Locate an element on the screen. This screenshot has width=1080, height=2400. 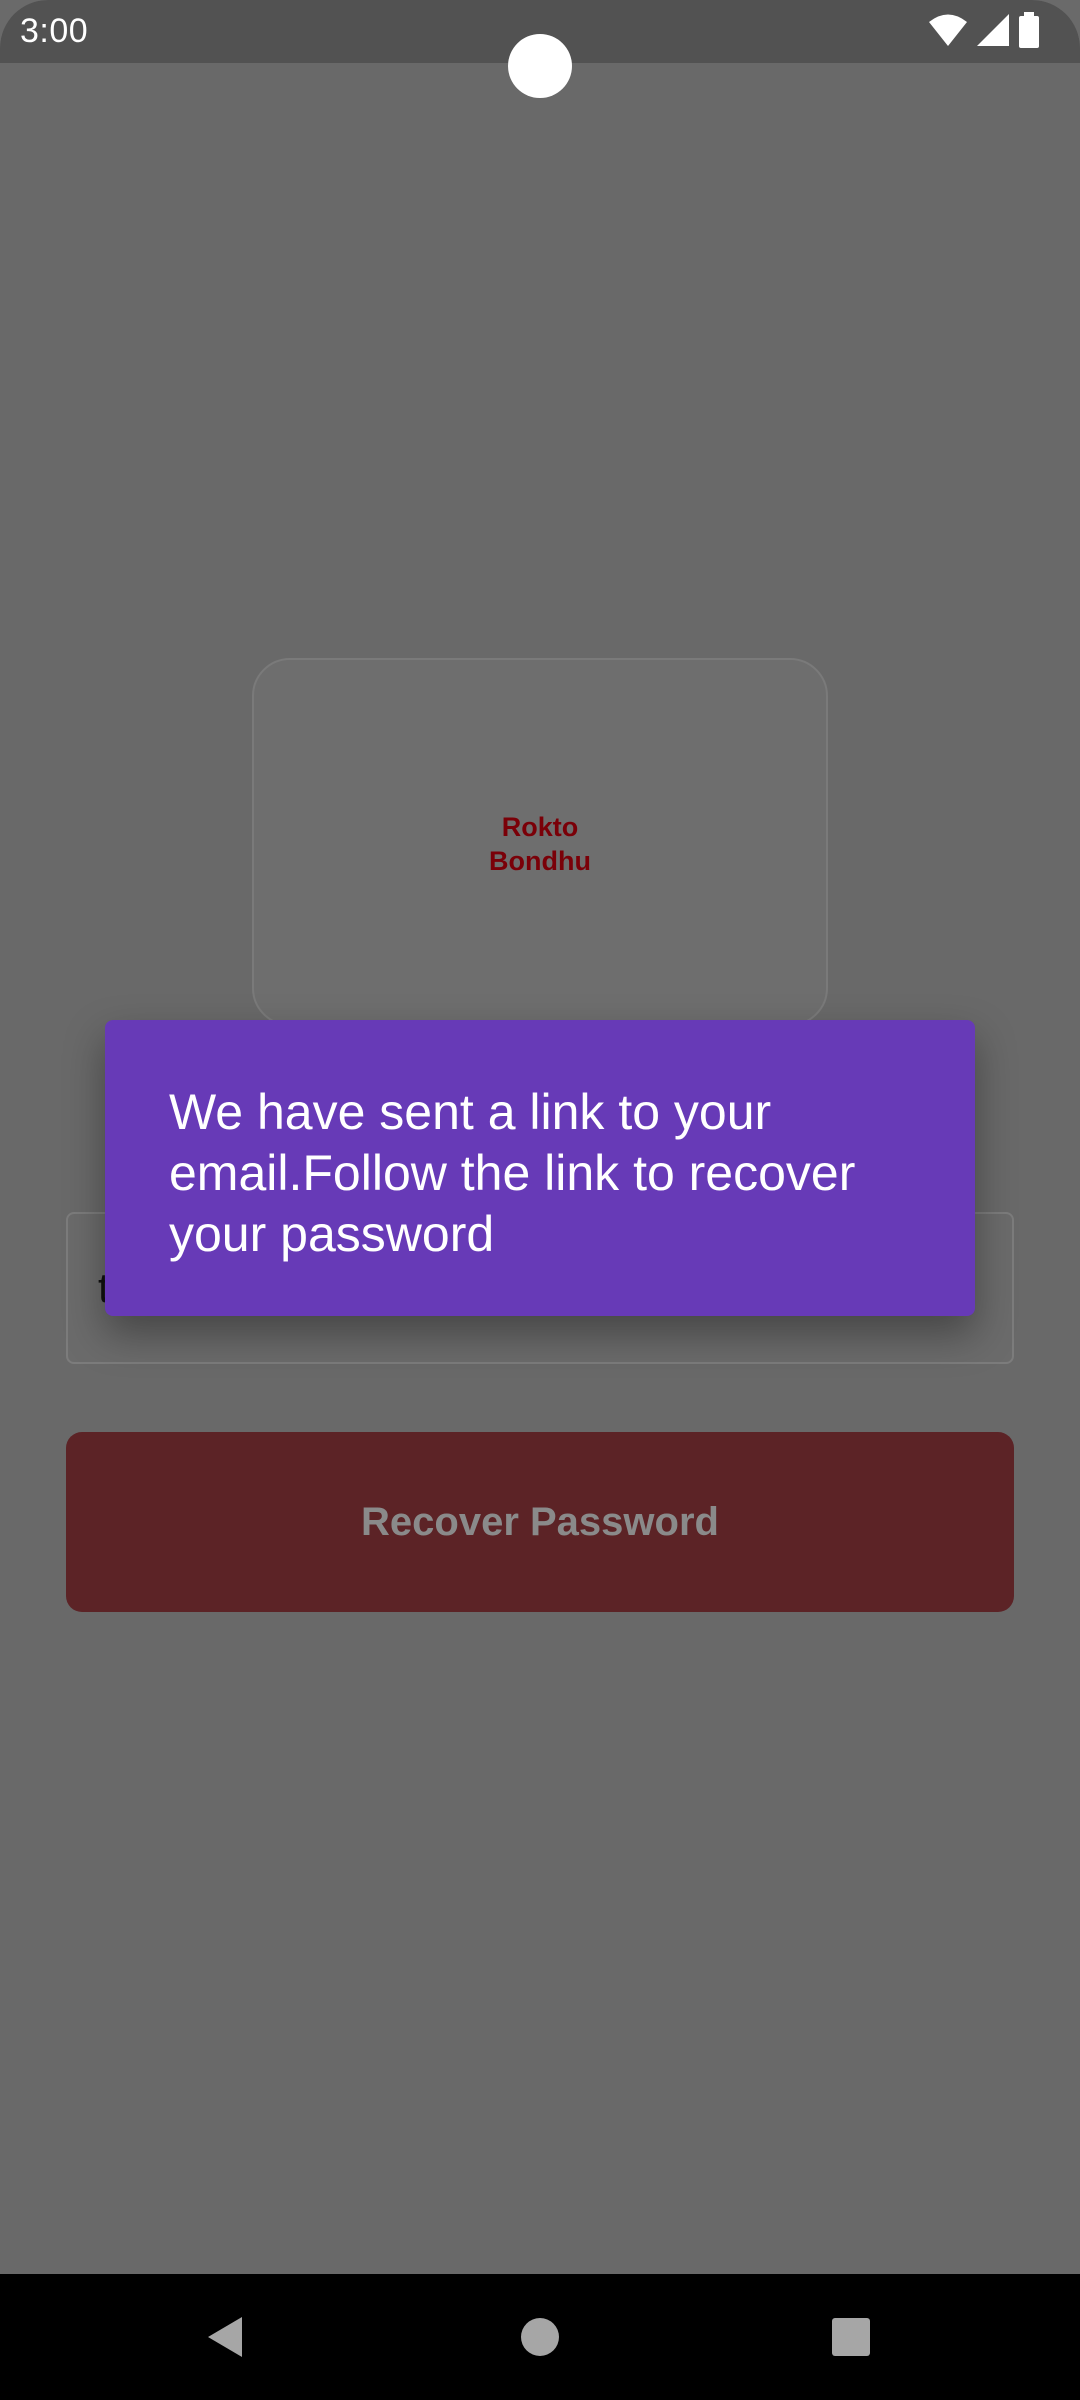
navigation-bar is located at coordinates (540, 2337).